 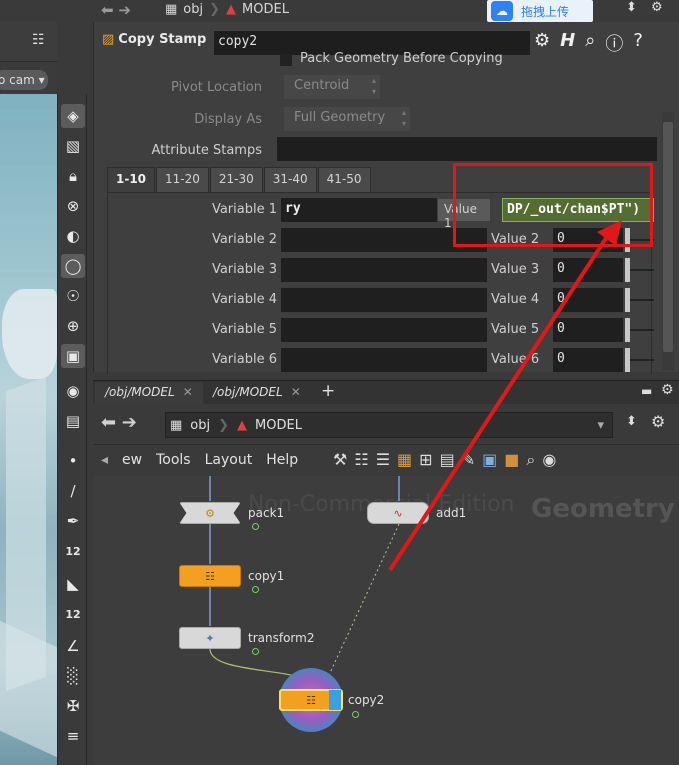 I want to click on add-tab-icon: +, so click(x=328, y=391).